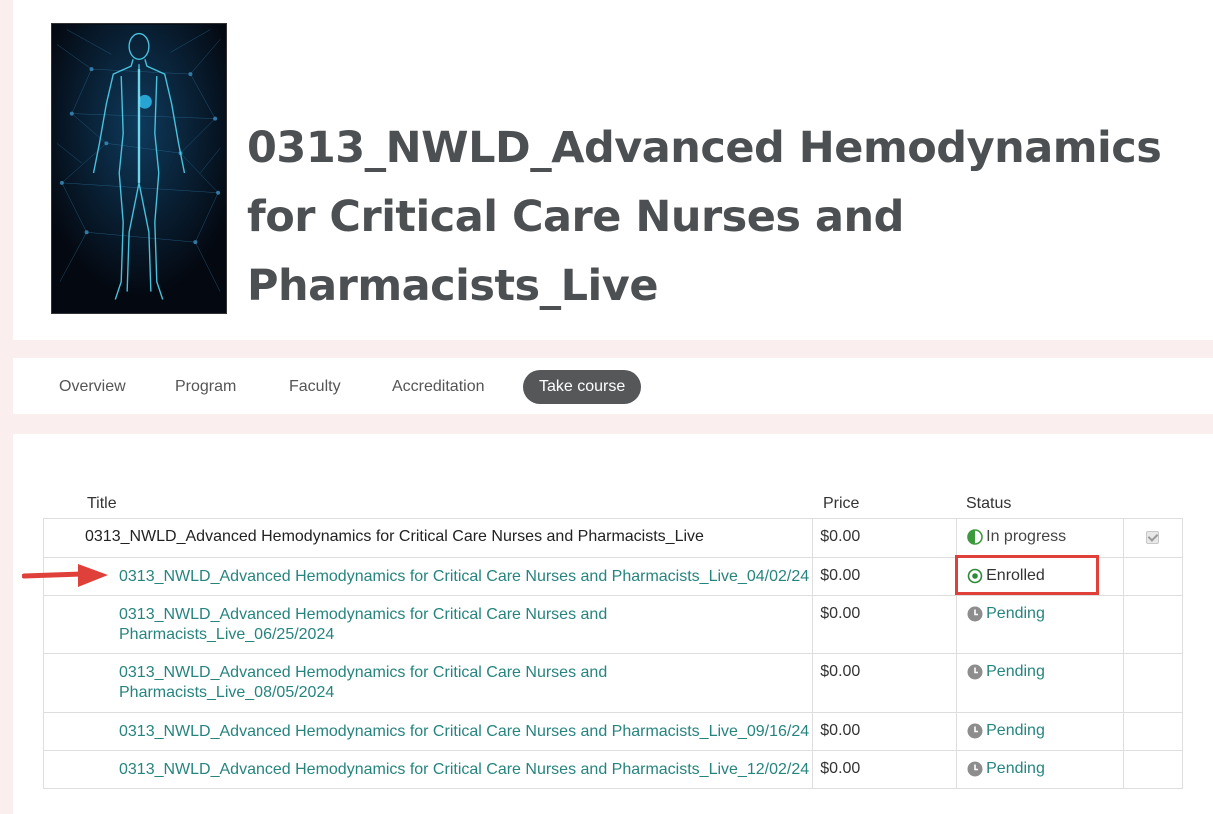 This screenshot has height=814, width=1213. What do you see at coordinates (315, 387) in the screenshot?
I see `tab-faculty: Faculty` at bounding box center [315, 387].